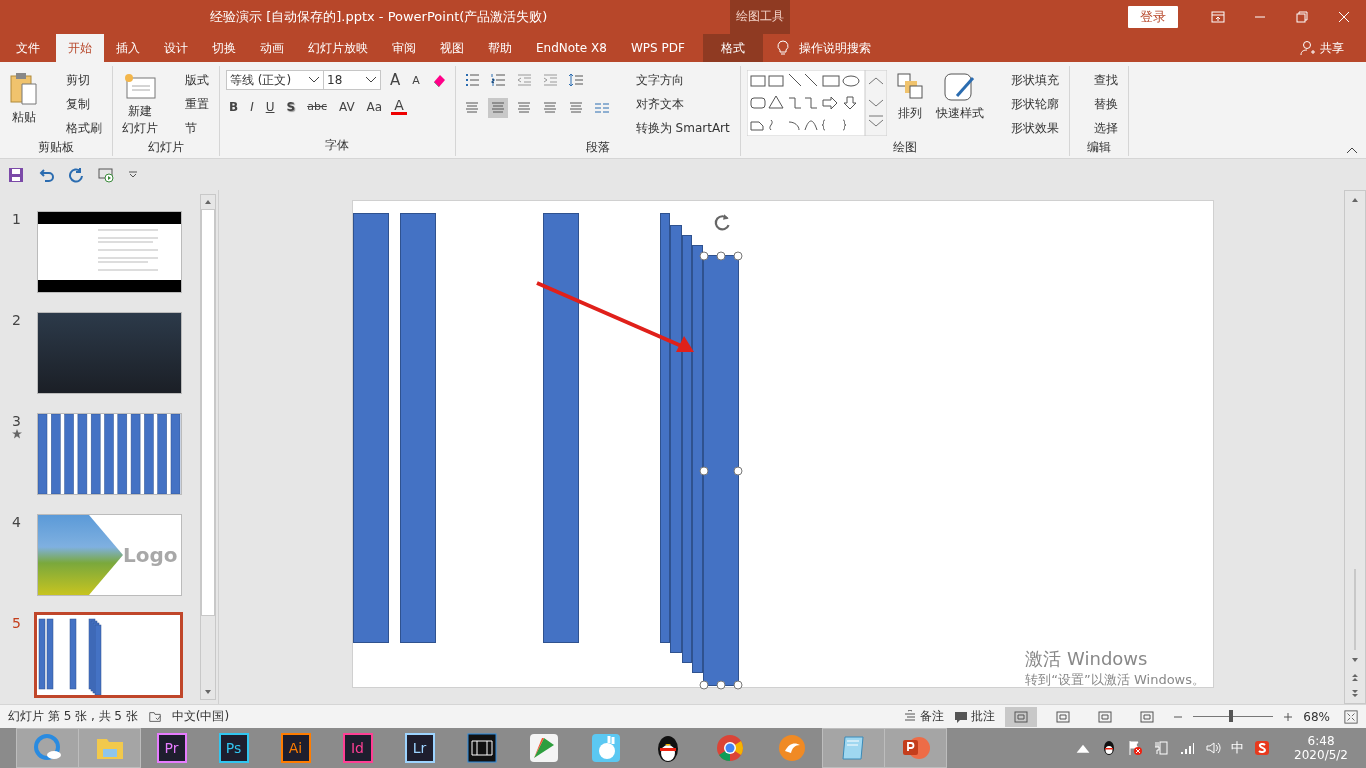 Image resolution: width=1366 pixels, height=768 pixels. What do you see at coordinates (80, 48) in the screenshot?
I see `ribbon-tab: 开始` at bounding box center [80, 48].